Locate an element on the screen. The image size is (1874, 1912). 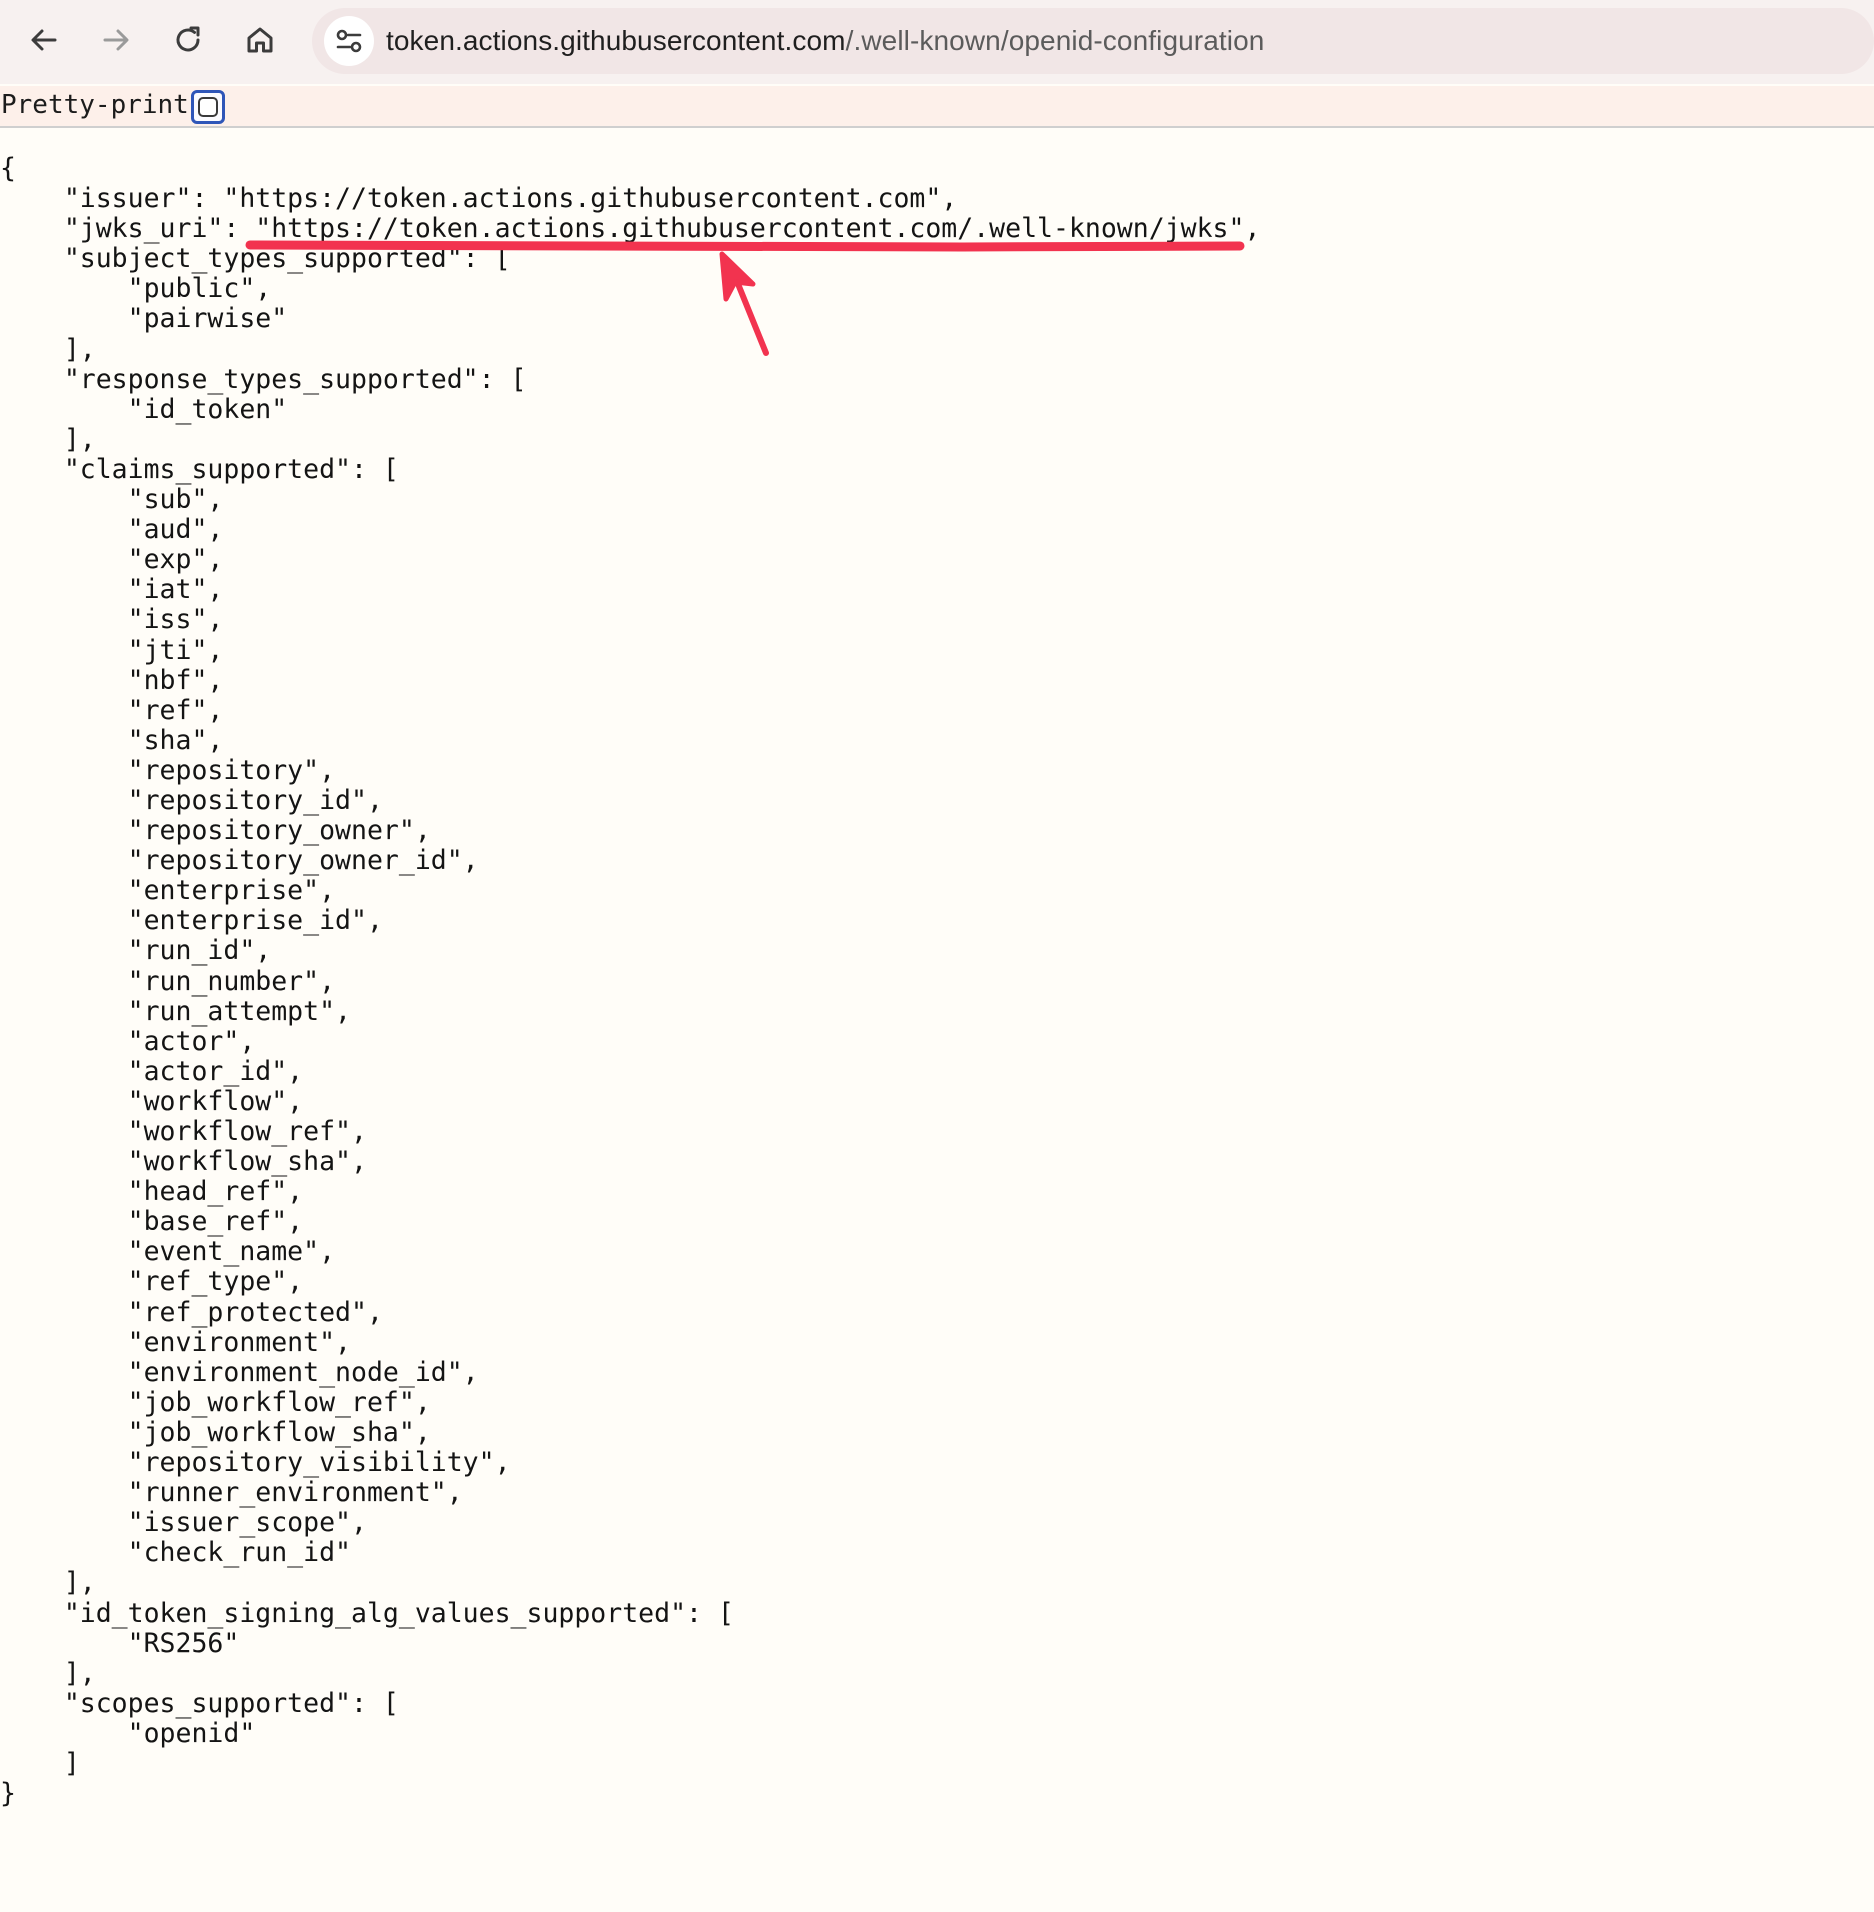
json-line: "exp", is located at coordinates (112, 560).